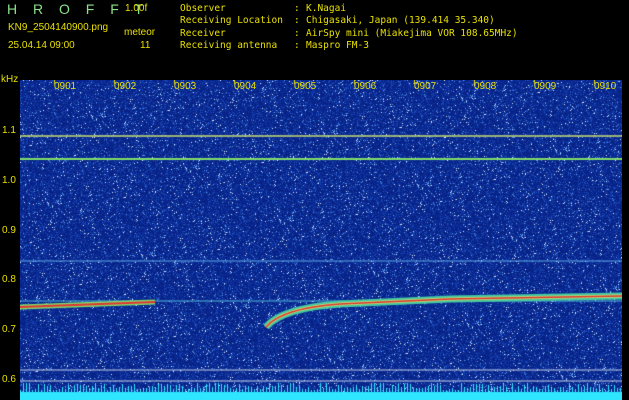  What do you see at coordinates (185, 86) in the screenshot?
I see `x-tick-label: 0903` at bounding box center [185, 86].